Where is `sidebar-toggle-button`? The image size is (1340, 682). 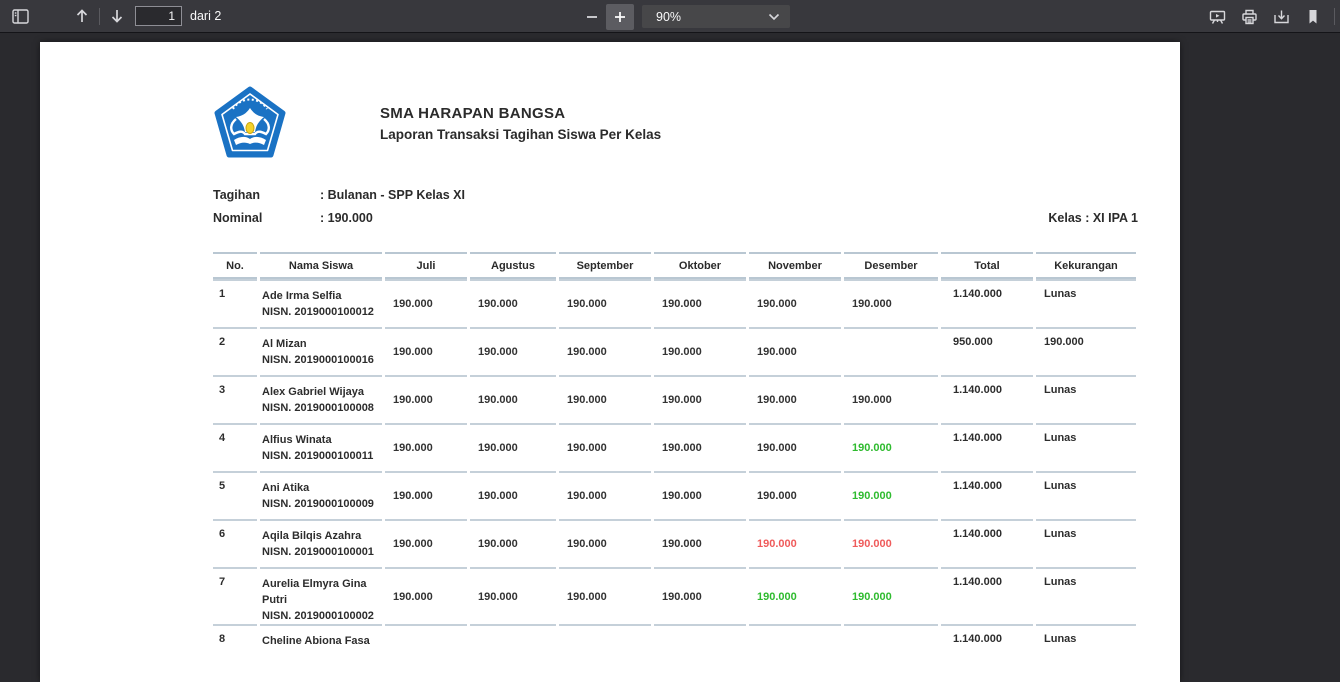
sidebar-toggle-button is located at coordinates (20, 16).